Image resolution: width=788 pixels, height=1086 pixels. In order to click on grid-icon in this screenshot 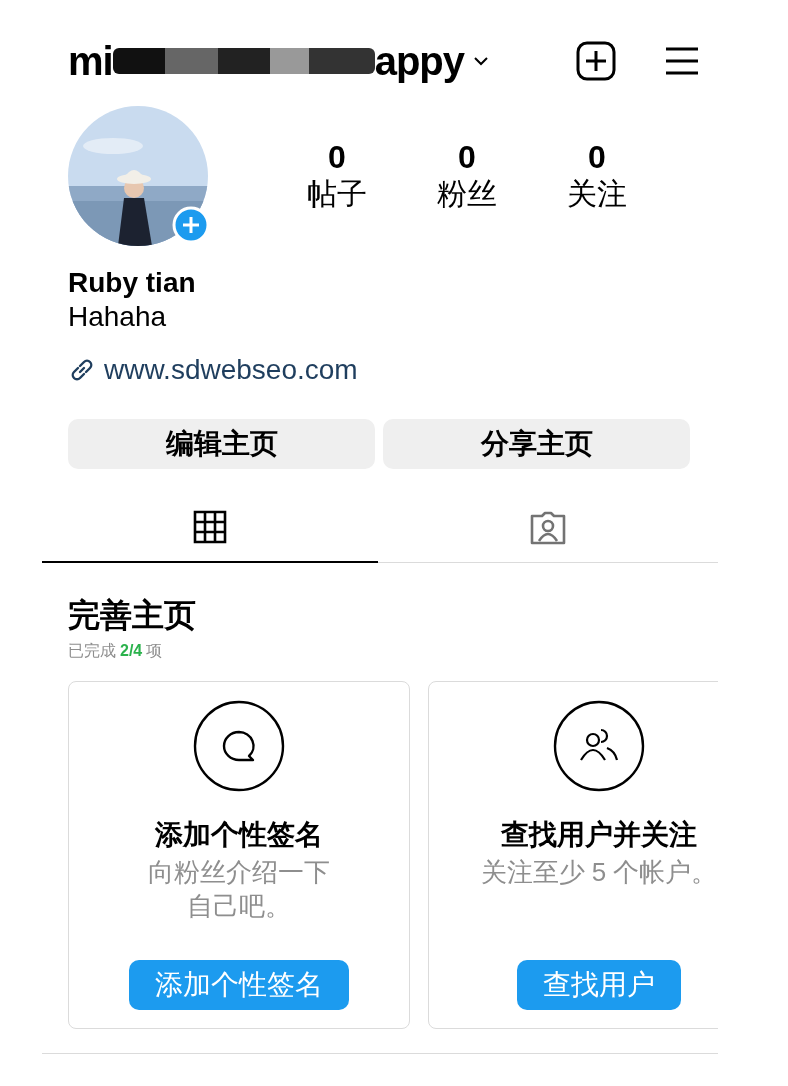, I will do `click(210, 527)`.